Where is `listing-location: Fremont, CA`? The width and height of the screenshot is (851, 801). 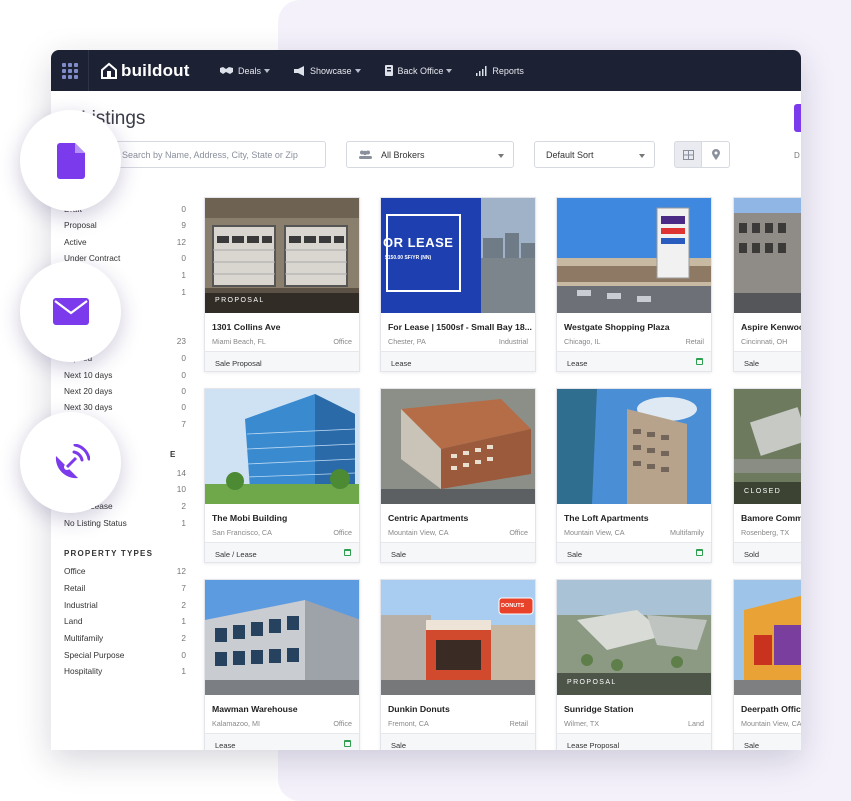
listing-location: Fremont, CA is located at coordinates (408, 723).